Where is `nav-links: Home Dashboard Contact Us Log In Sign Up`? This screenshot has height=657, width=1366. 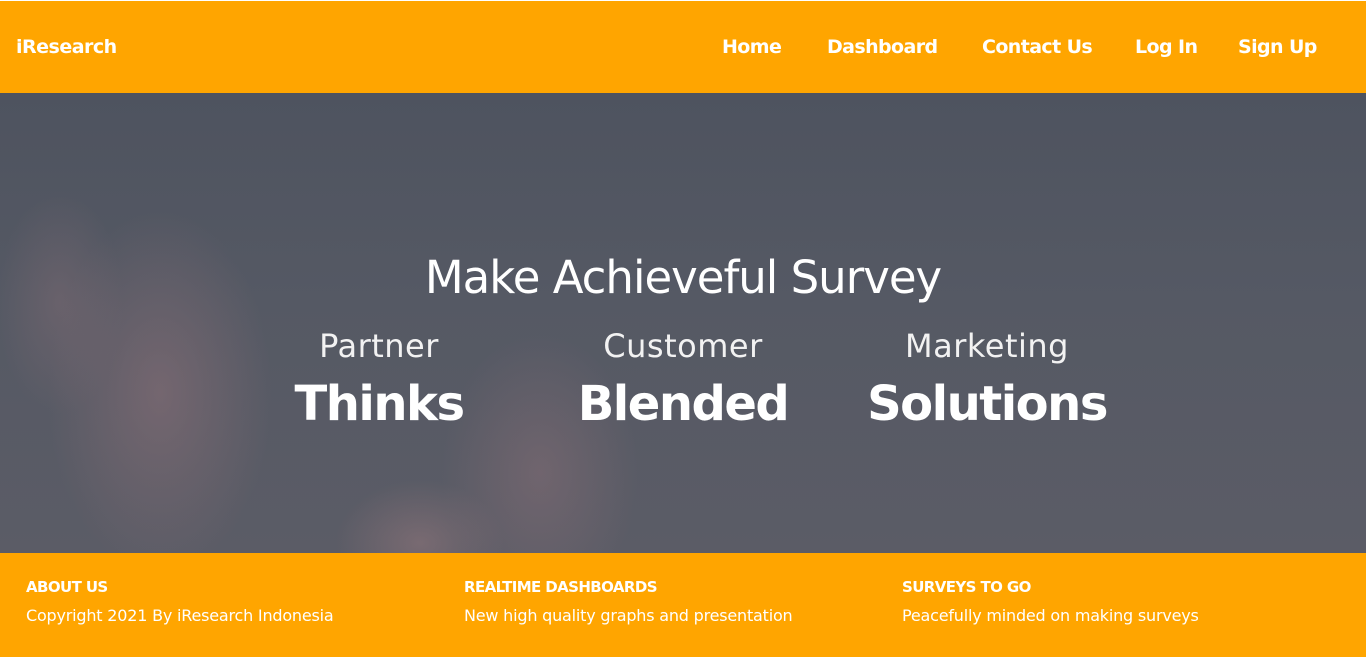
nav-links: Home Dashboard Contact Us Log In Sign Up is located at coordinates (683, 47).